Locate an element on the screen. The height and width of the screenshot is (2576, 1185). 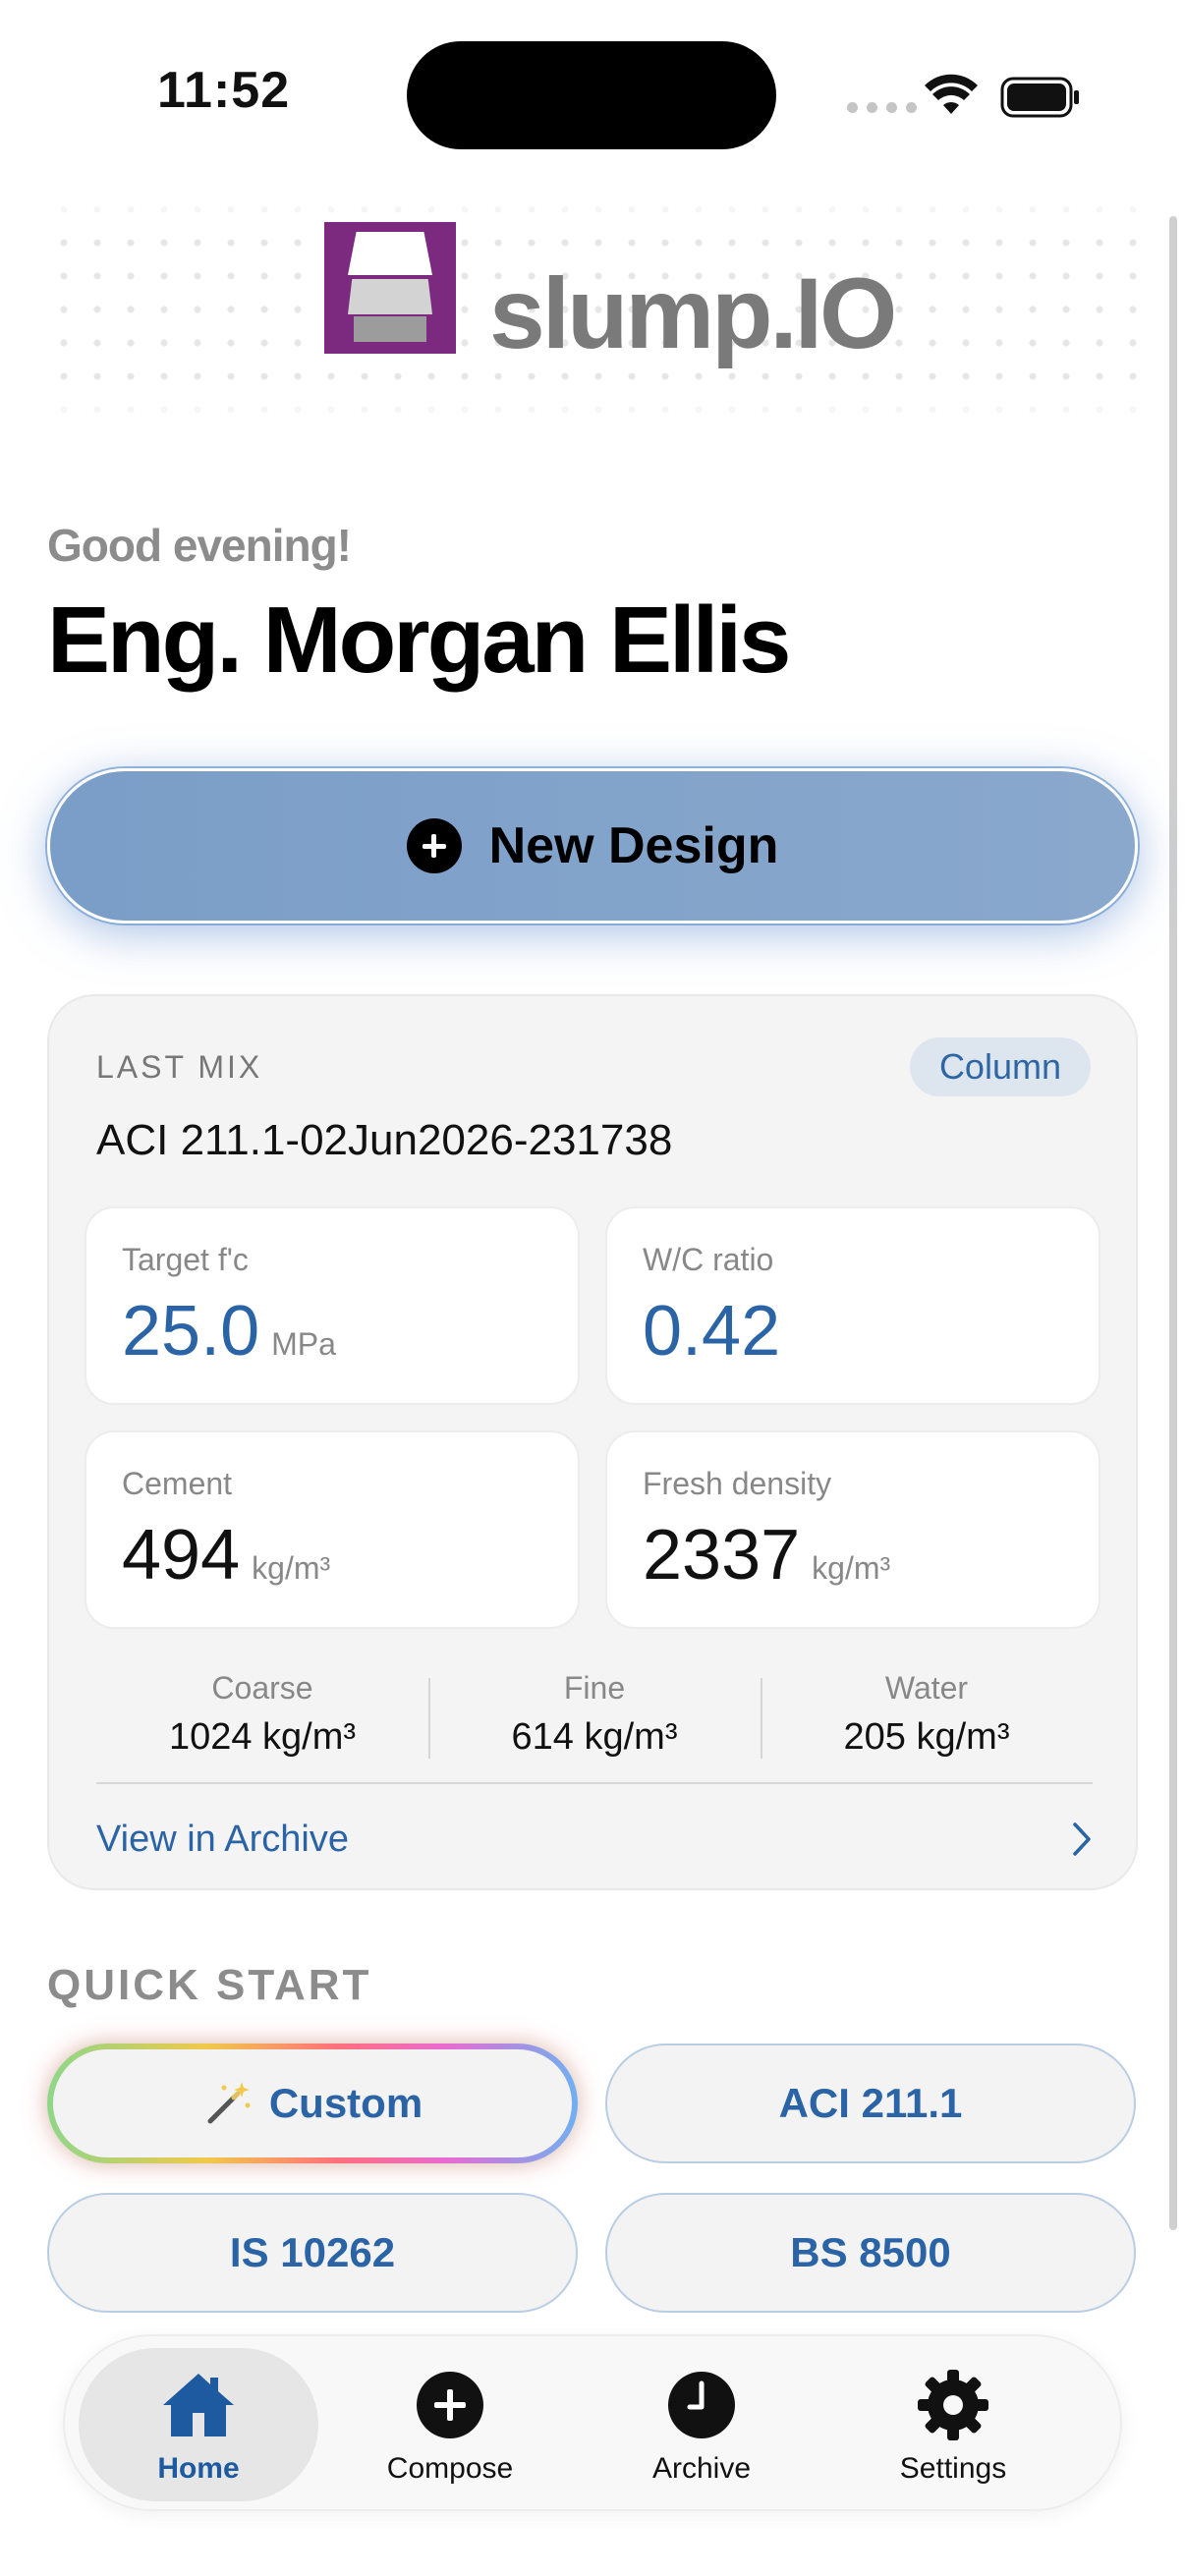
stat-fresh-density: Fresh density 2337 kg/m³ is located at coordinates (852, 1529).